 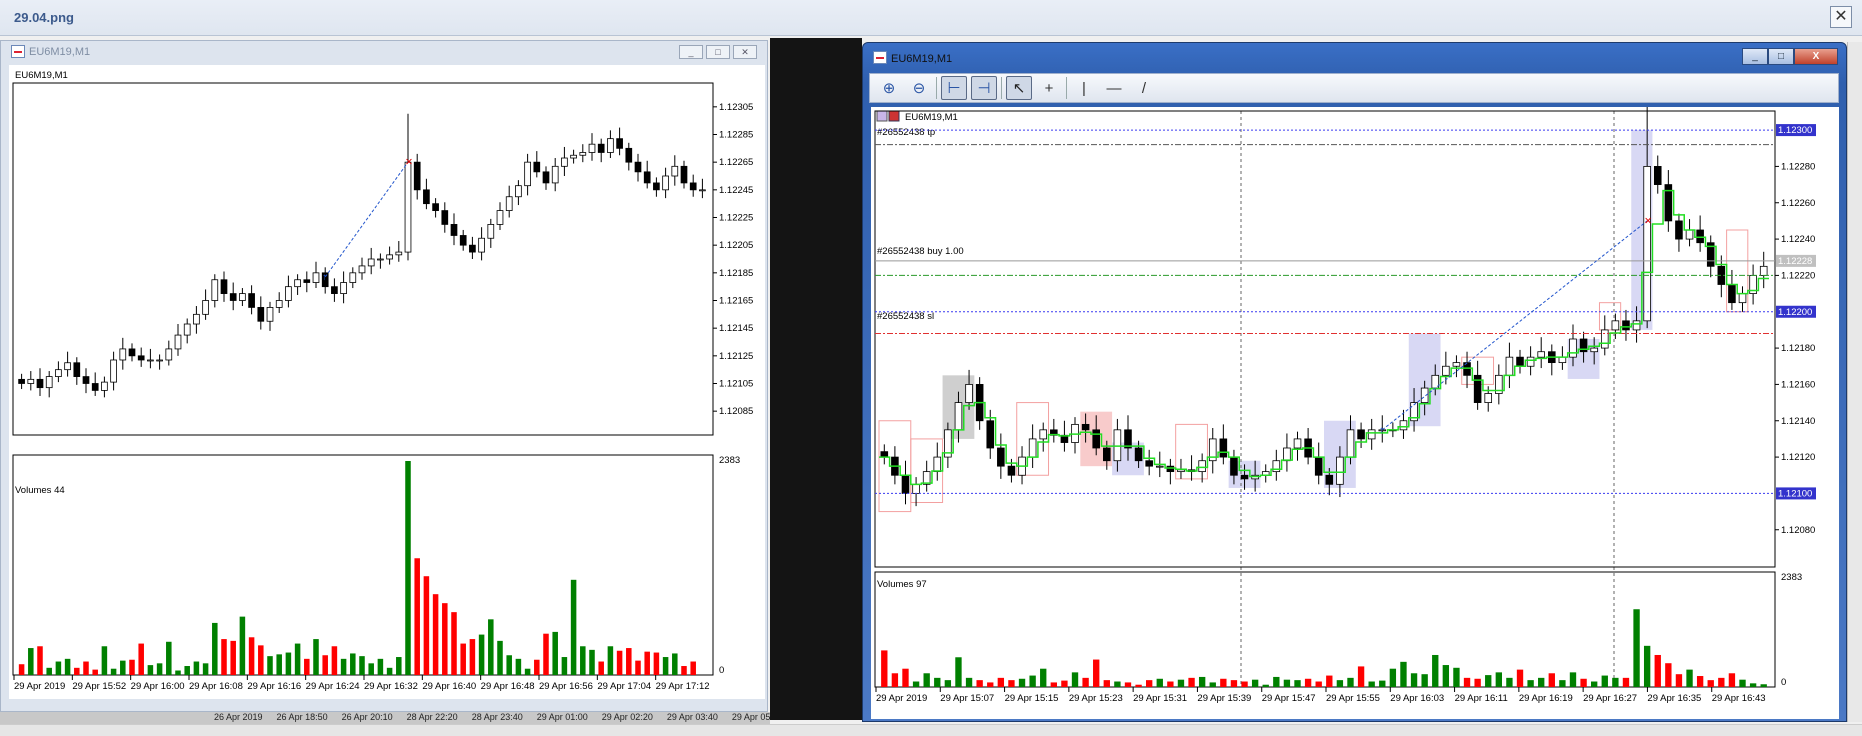 I want to click on trendline-icon: /, so click(x=1144, y=88).